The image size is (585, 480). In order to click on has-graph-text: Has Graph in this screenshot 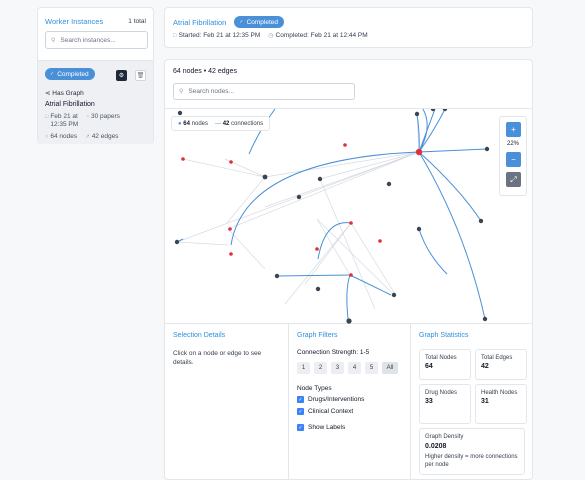, I will do `click(68, 93)`.